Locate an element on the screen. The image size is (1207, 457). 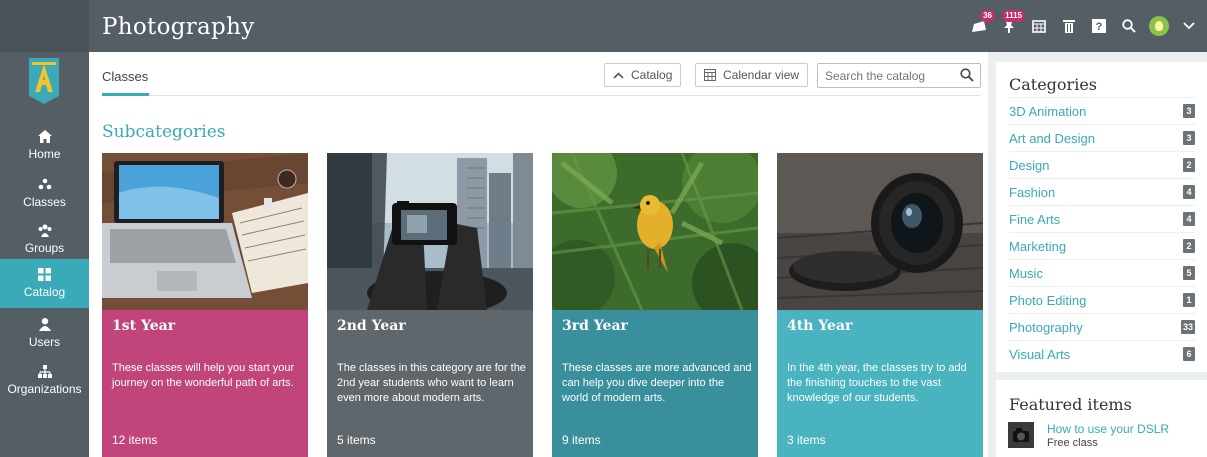
category-item: Design 2 is located at coordinates (1102, 164).